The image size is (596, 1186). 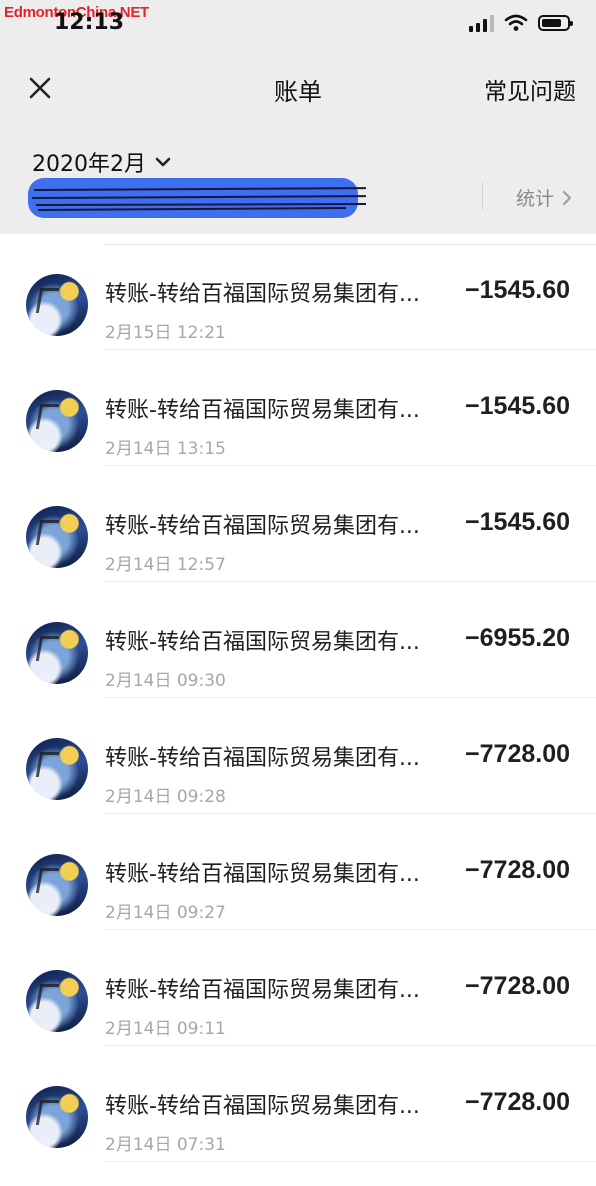 I want to click on statistics-label: 统计, so click(x=535, y=199).